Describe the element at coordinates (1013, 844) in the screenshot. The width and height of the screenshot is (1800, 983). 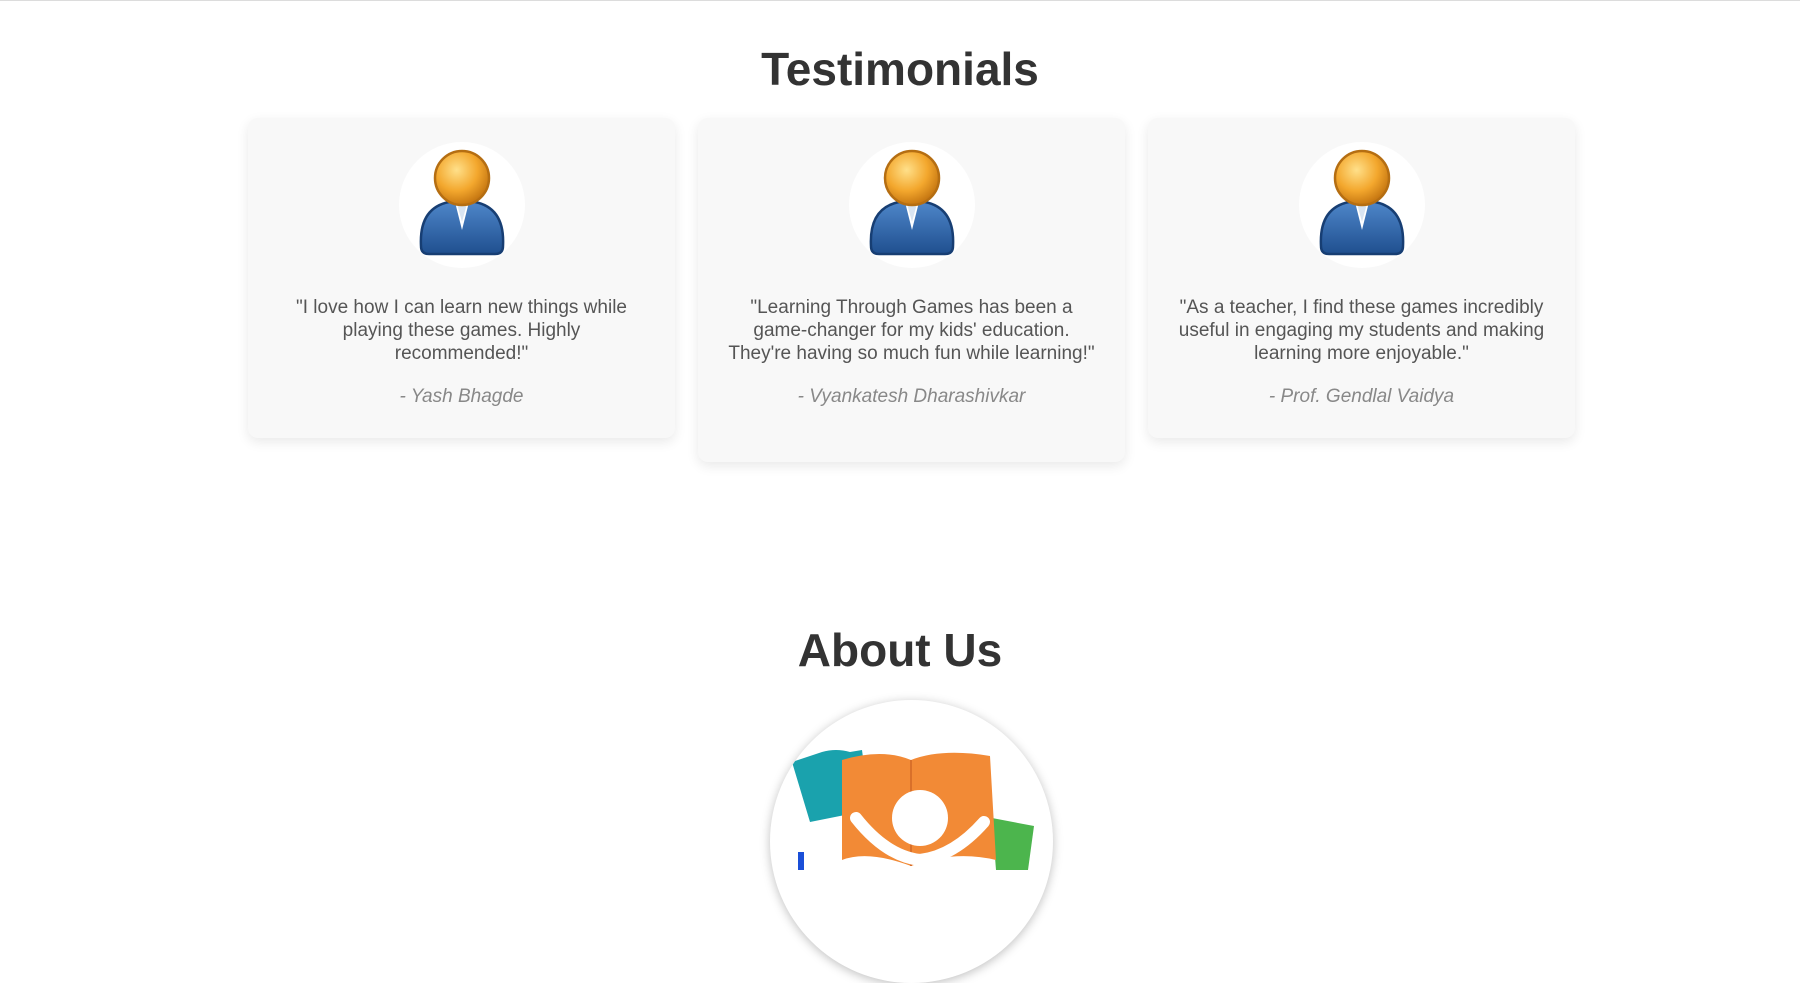
I see `green-book-shape` at that location.